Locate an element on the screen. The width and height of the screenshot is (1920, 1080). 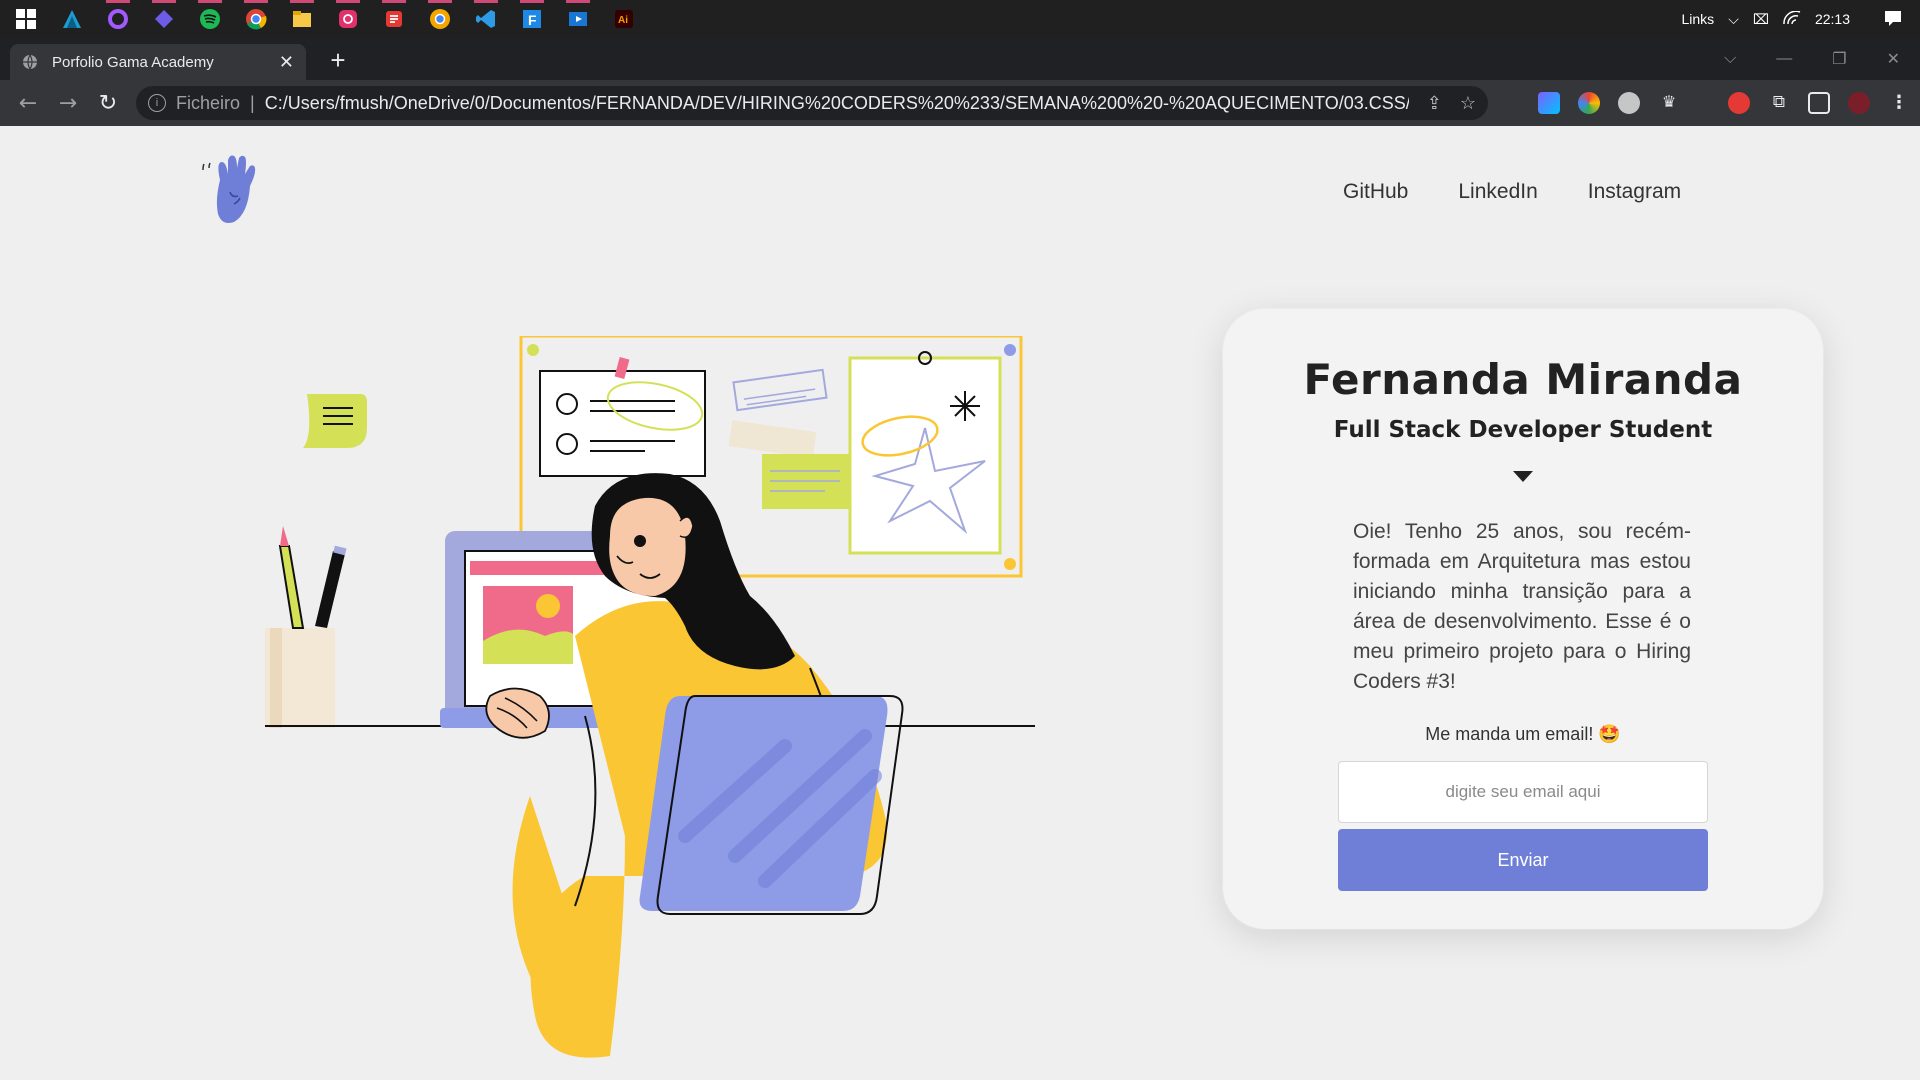
instagram-link: Instagram is located at coordinates (1634, 192).